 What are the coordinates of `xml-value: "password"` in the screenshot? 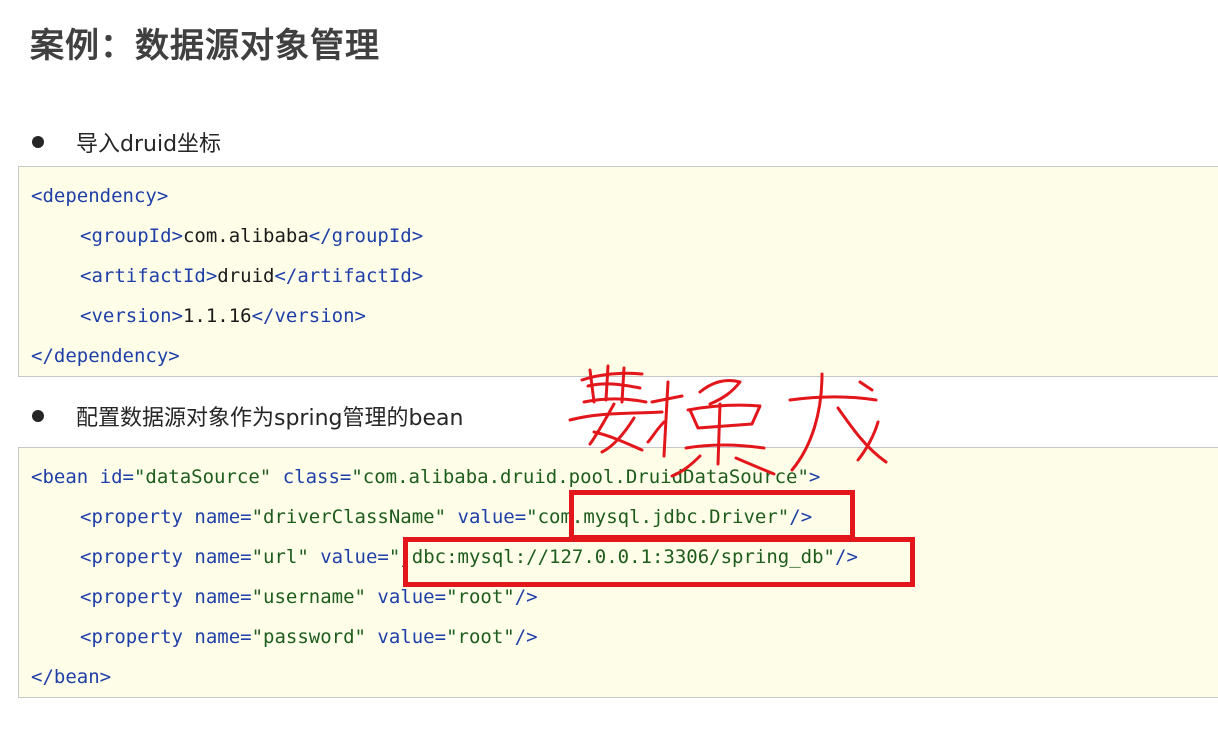 It's located at (308, 637).